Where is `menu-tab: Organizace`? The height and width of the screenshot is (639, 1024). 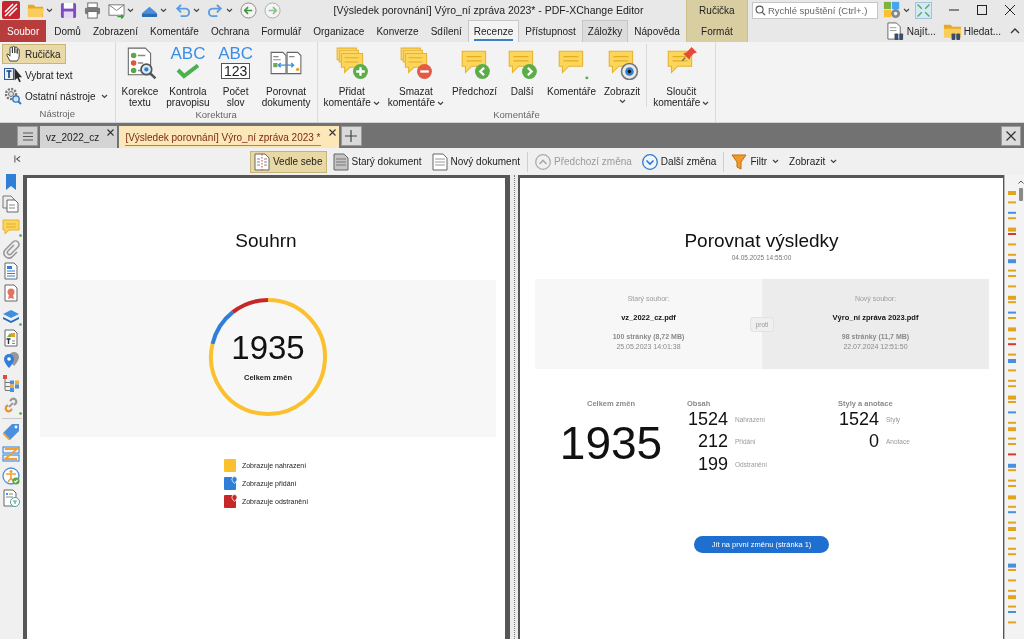
menu-tab: Organizace is located at coordinates (339, 31).